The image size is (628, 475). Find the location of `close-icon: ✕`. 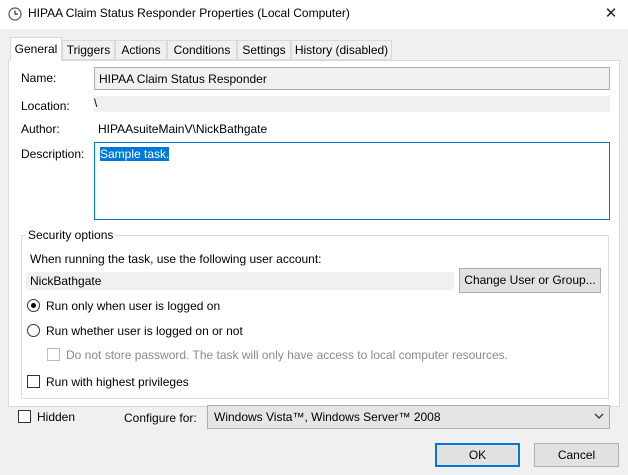

close-icon: ✕ is located at coordinates (611, 13).